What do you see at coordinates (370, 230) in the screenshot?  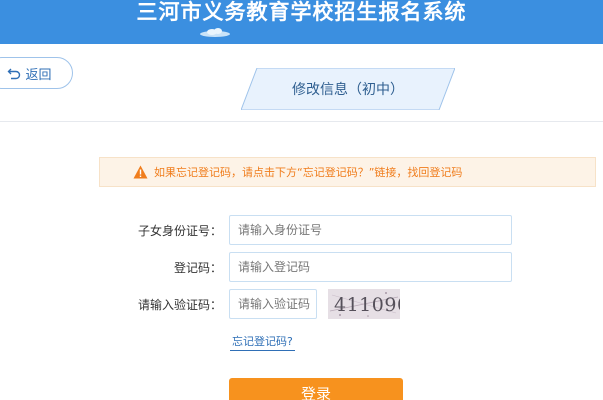 I see `id-number-input` at bounding box center [370, 230].